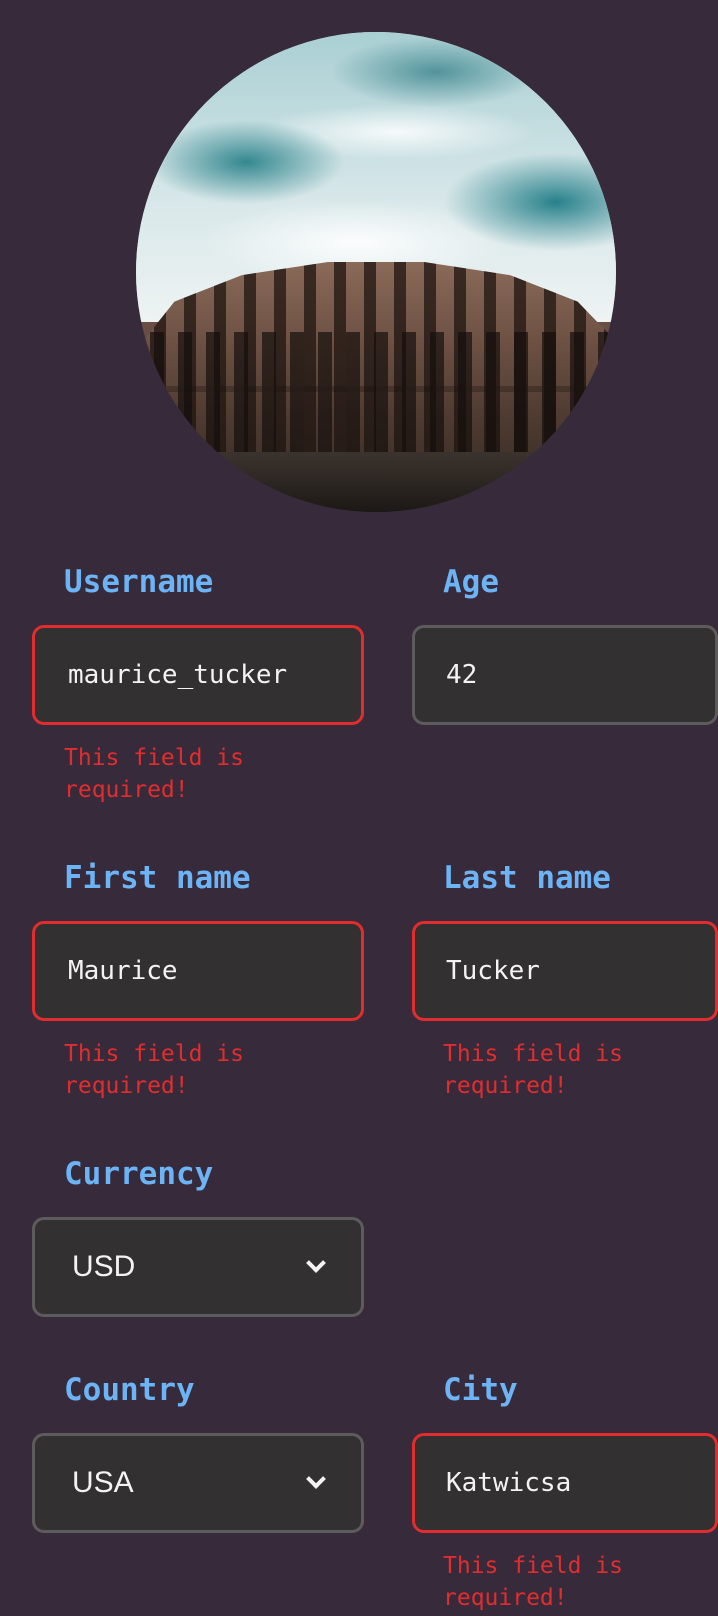  Describe the element at coordinates (154, 1070) in the screenshot. I see `first-name-error: This field is required!` at that location.